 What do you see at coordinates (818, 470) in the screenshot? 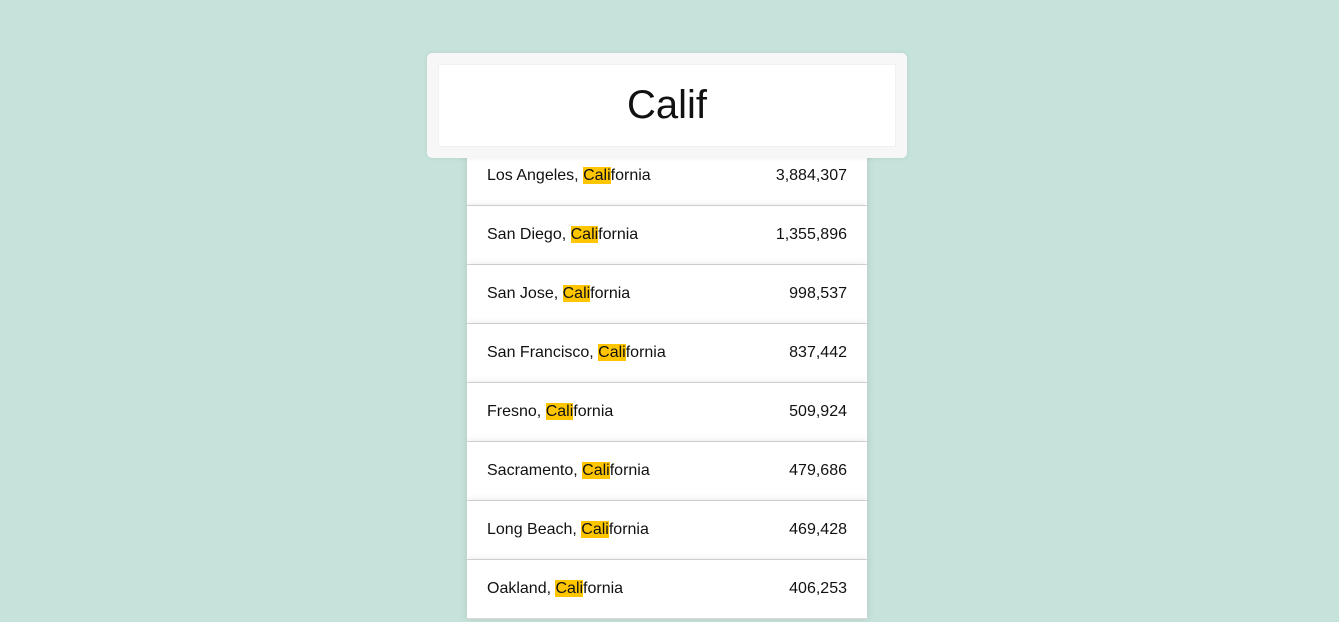
I see `population: 479,686` at bounding box center [818, 470].